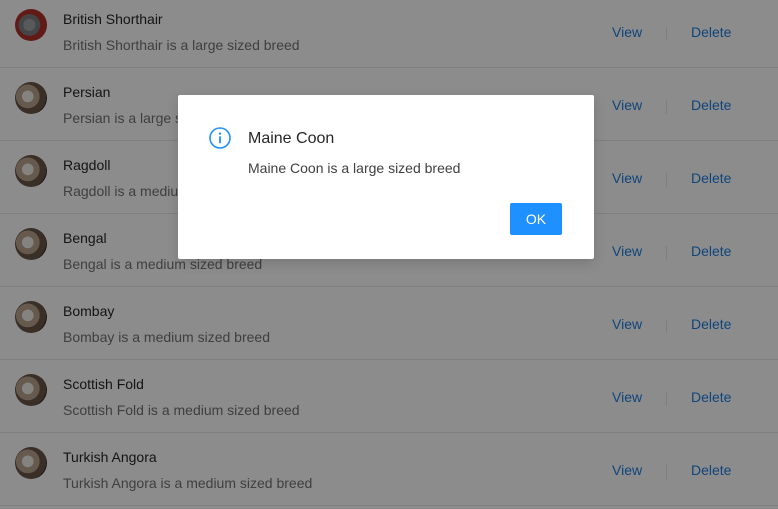  Describe the element at coordinates (354, 168) in the screenshot. I see `modal-content: Maine Coon is a large sized breed` at that location.